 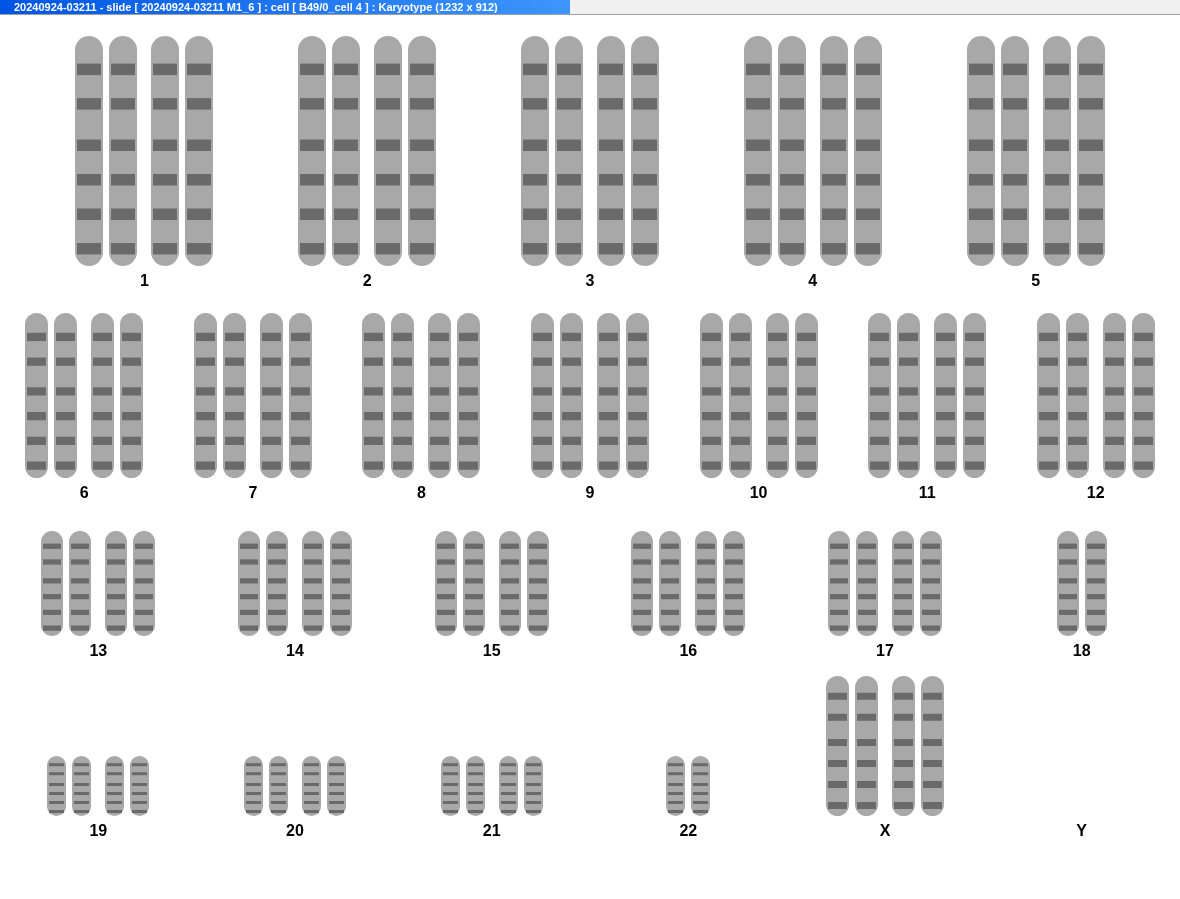 I want to click on chromosome-drawing, so click(x=688, y=786).